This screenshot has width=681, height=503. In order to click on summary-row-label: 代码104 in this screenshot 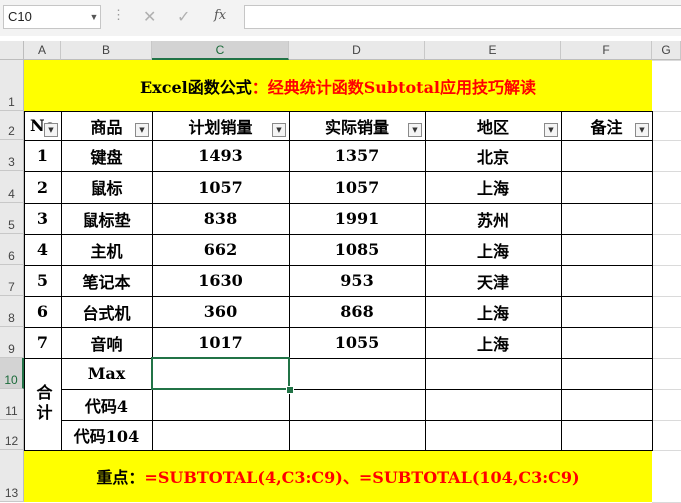, I will do `click(106, 435)`.